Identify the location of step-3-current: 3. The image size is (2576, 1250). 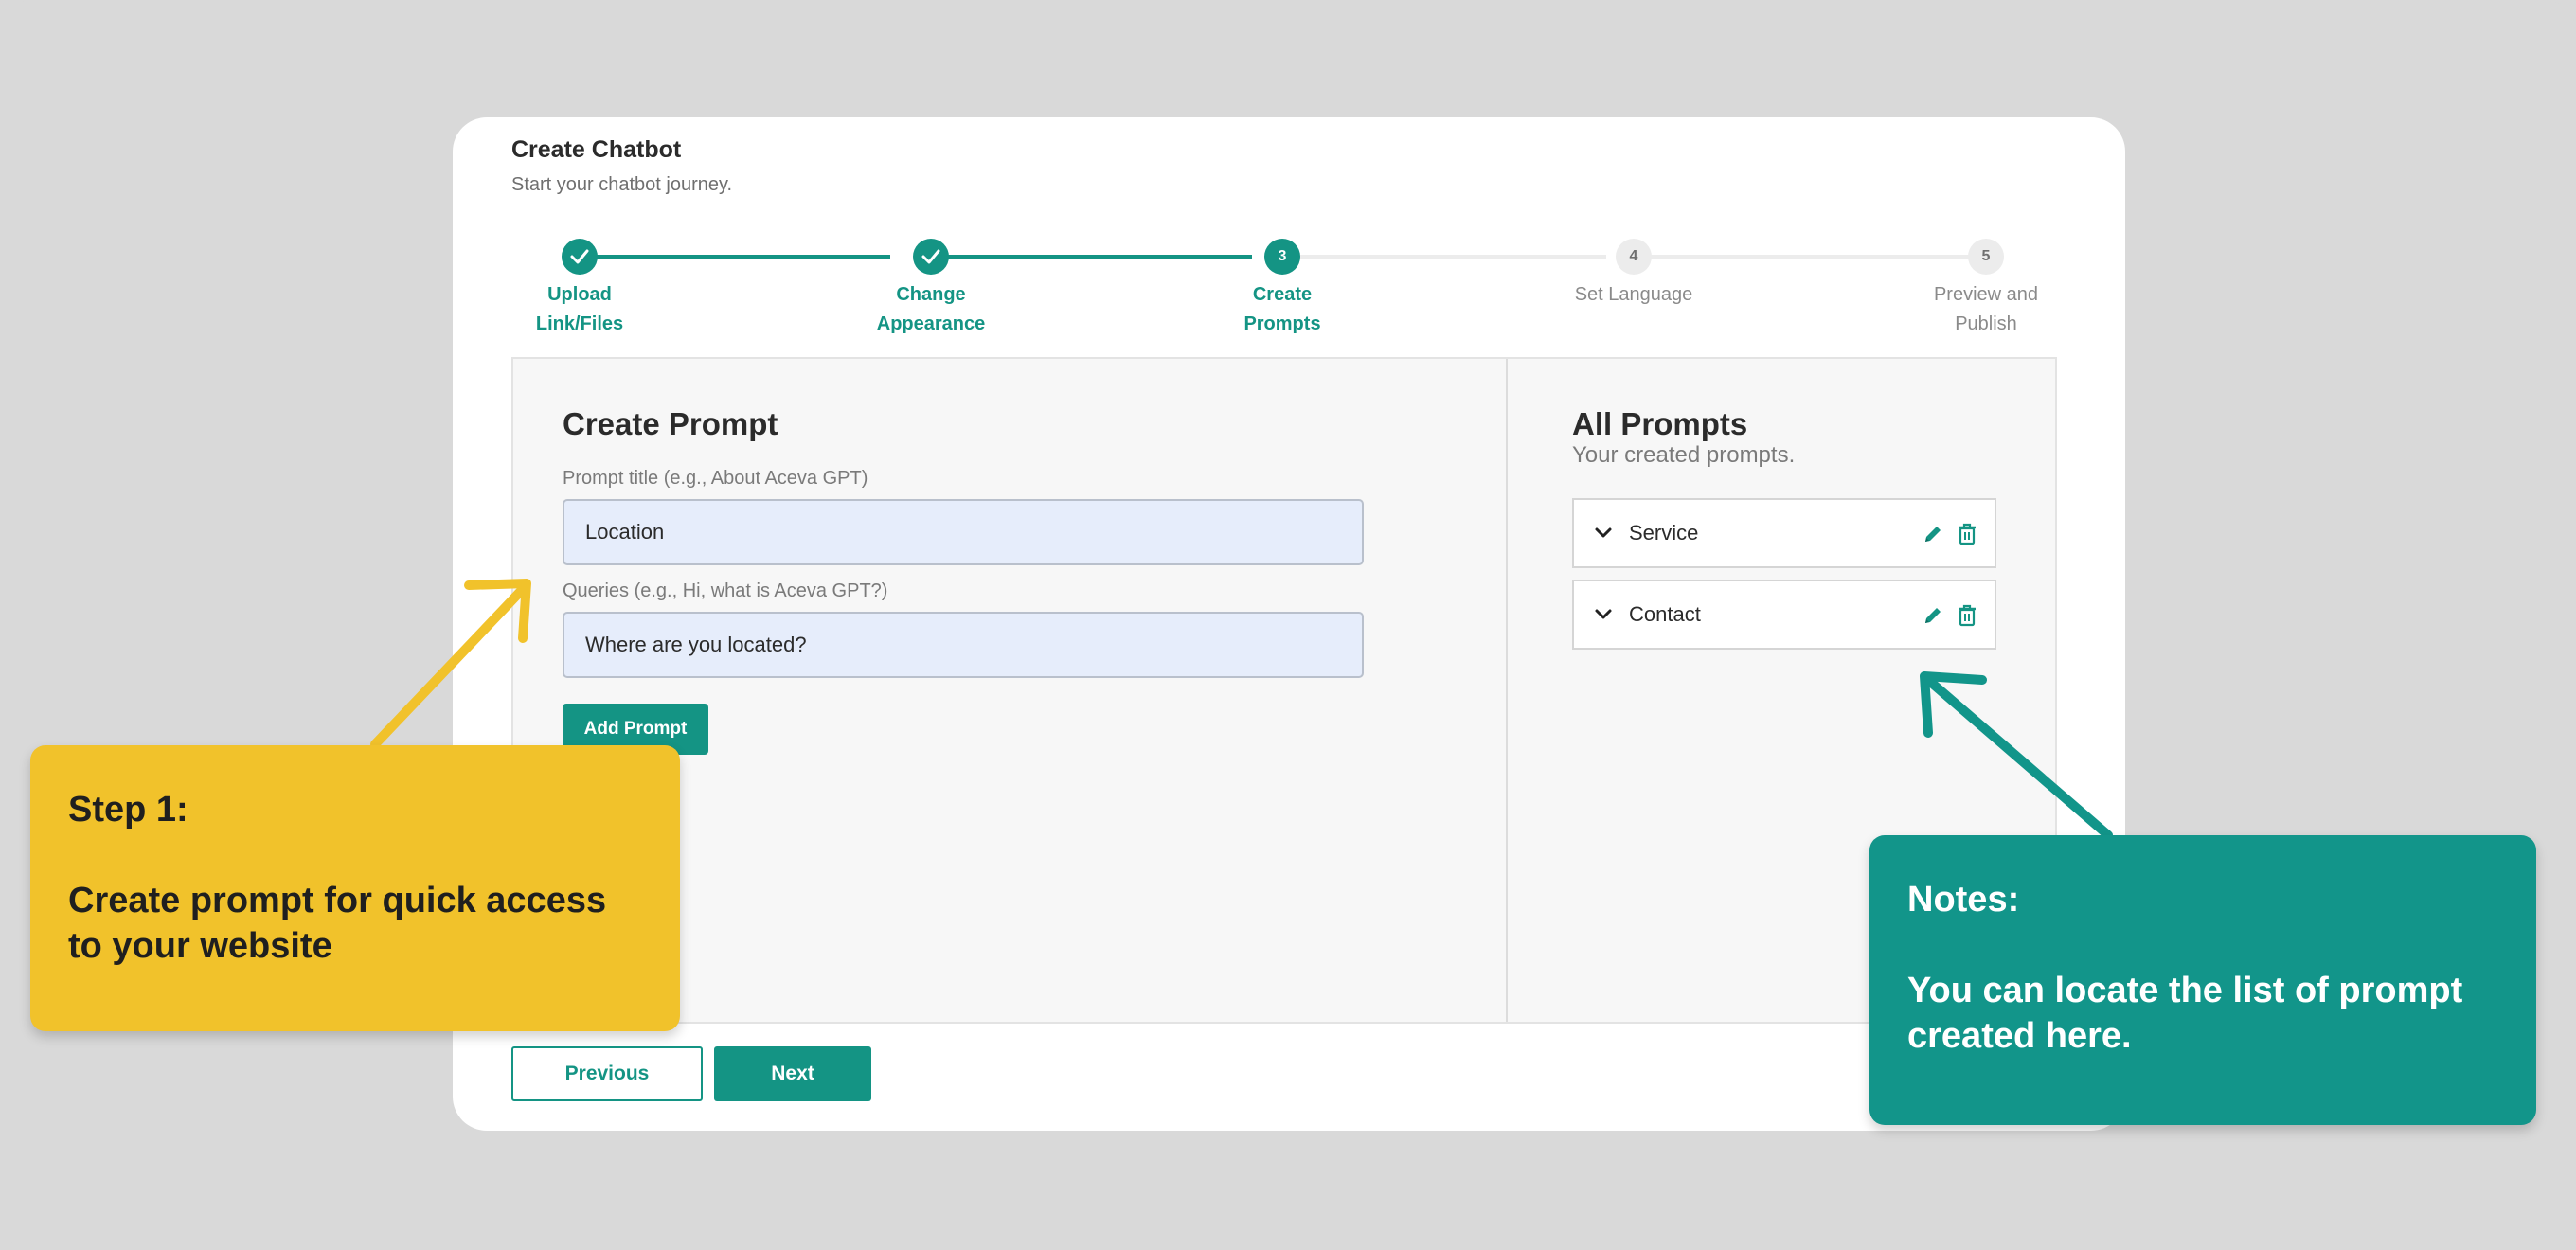
(1282, 257).